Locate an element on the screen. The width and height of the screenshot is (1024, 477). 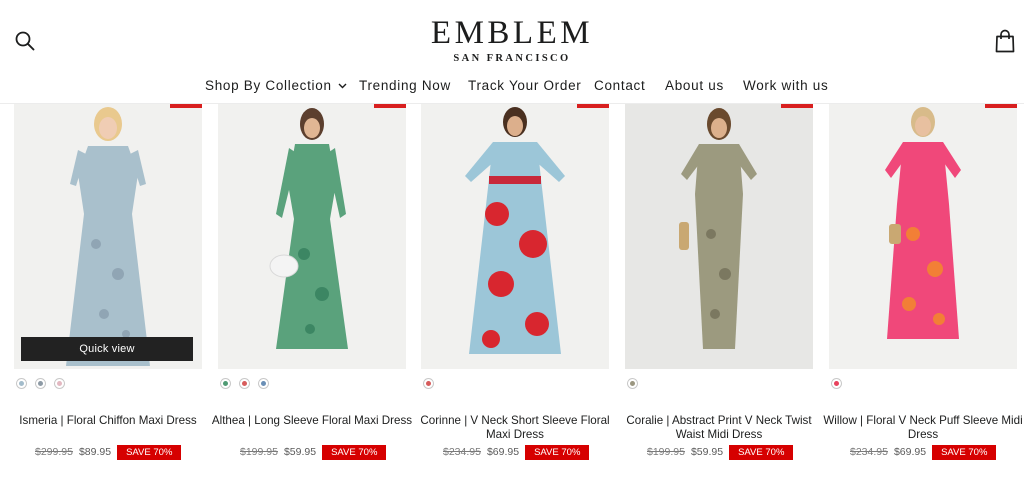
site-logo: EMBLEM SAN FRANCISCO is located at coordinates (512, 39).